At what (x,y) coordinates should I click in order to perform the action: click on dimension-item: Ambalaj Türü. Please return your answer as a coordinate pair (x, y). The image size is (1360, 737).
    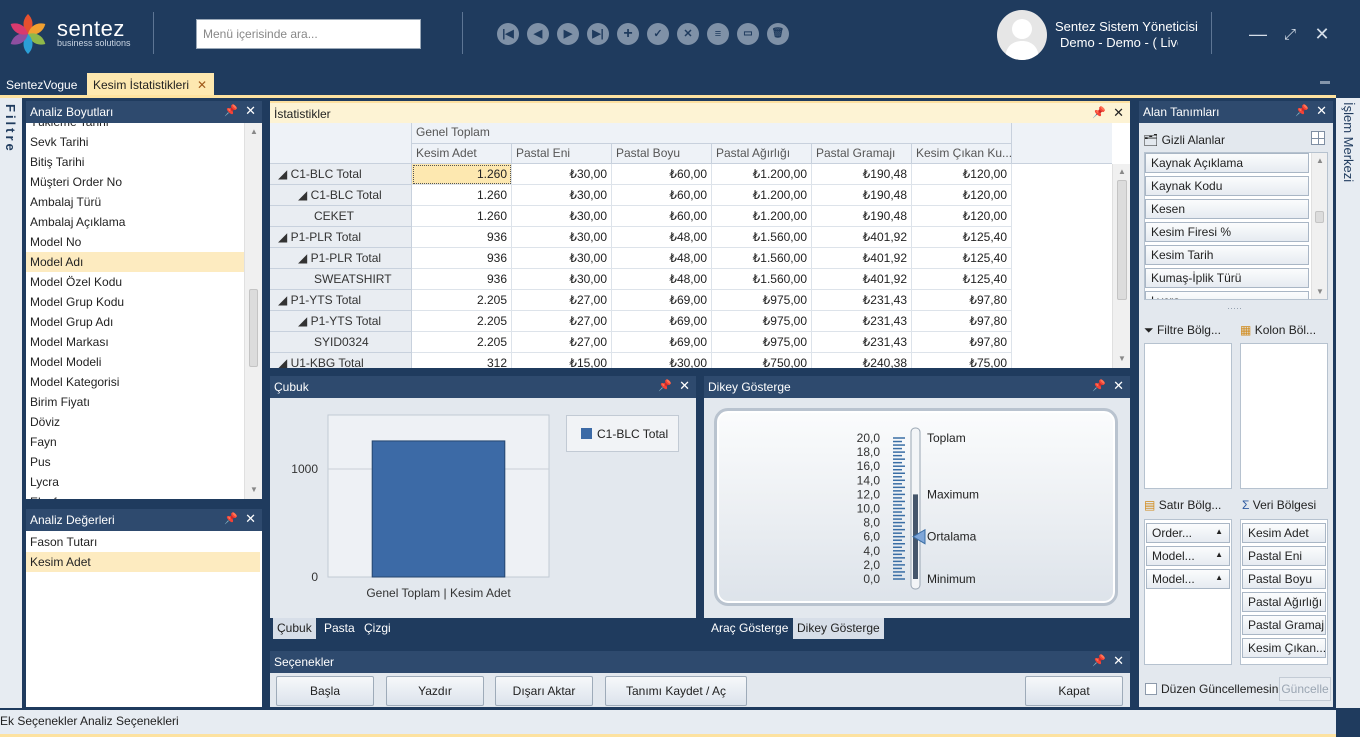
    Looking at the image, I should click on (135, 202).